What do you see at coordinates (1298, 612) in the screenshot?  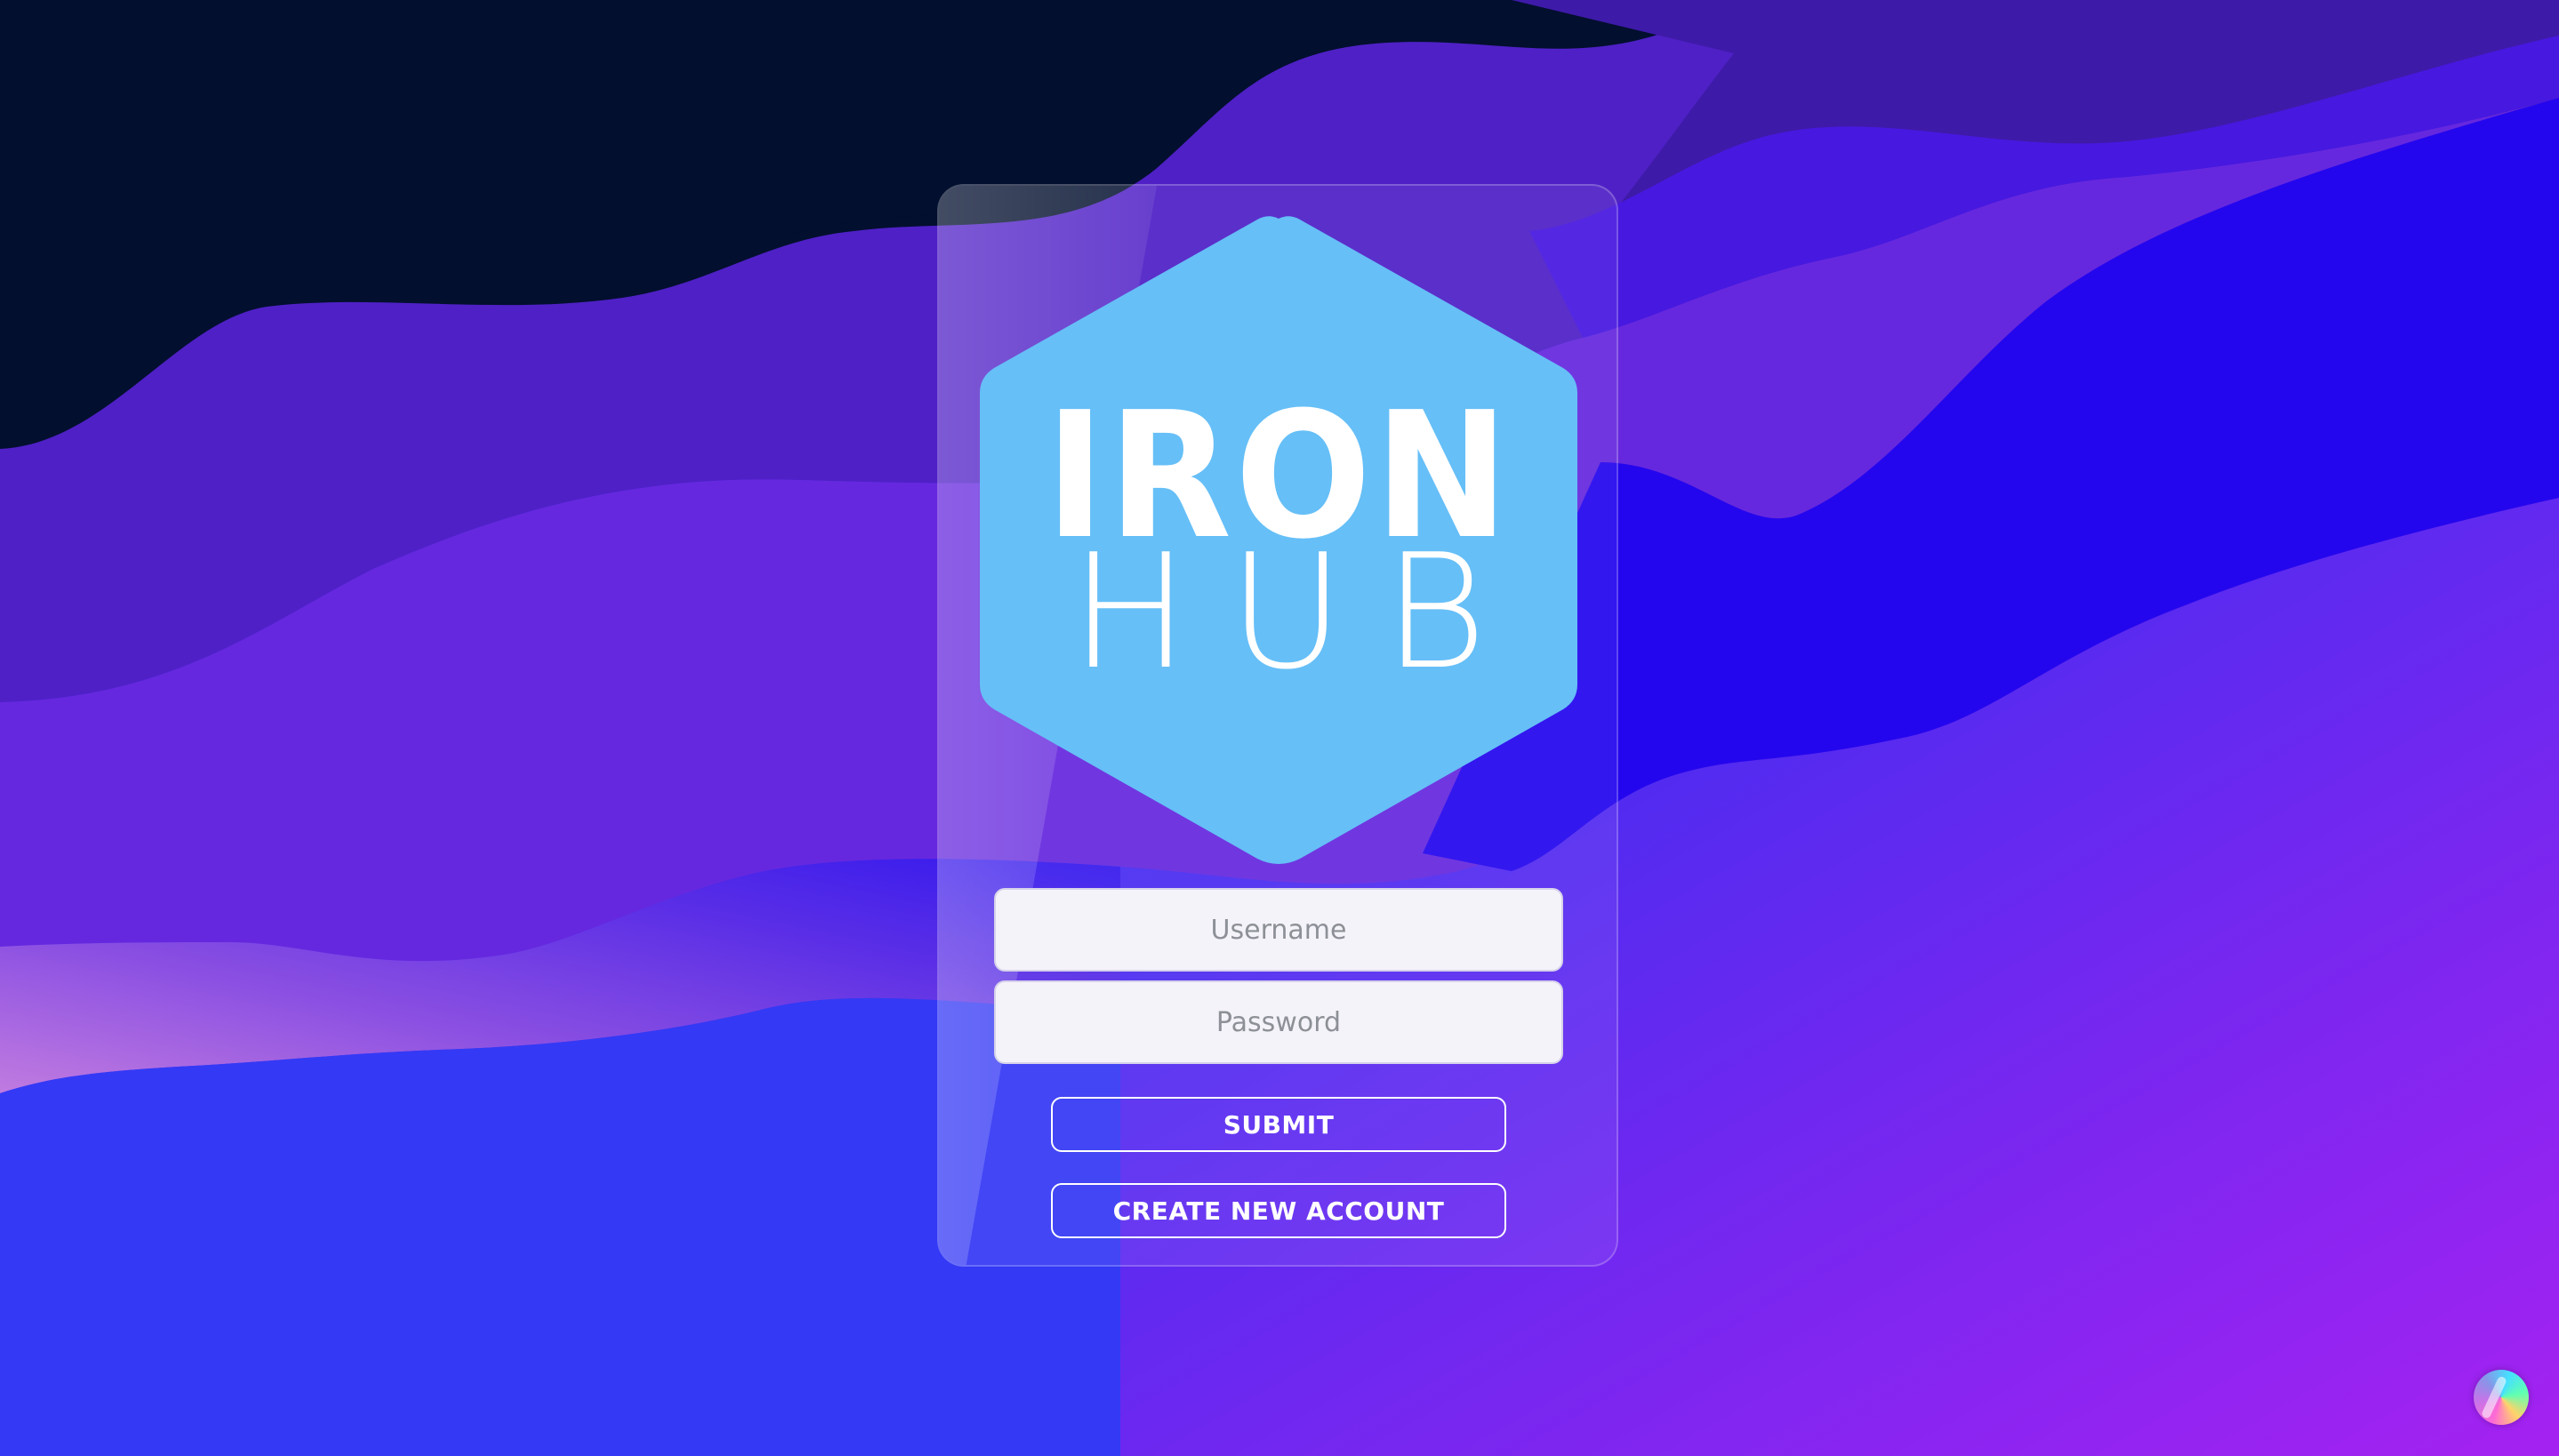 I see `logo-text-hub: HUB` at bounding box center [1298, 612].